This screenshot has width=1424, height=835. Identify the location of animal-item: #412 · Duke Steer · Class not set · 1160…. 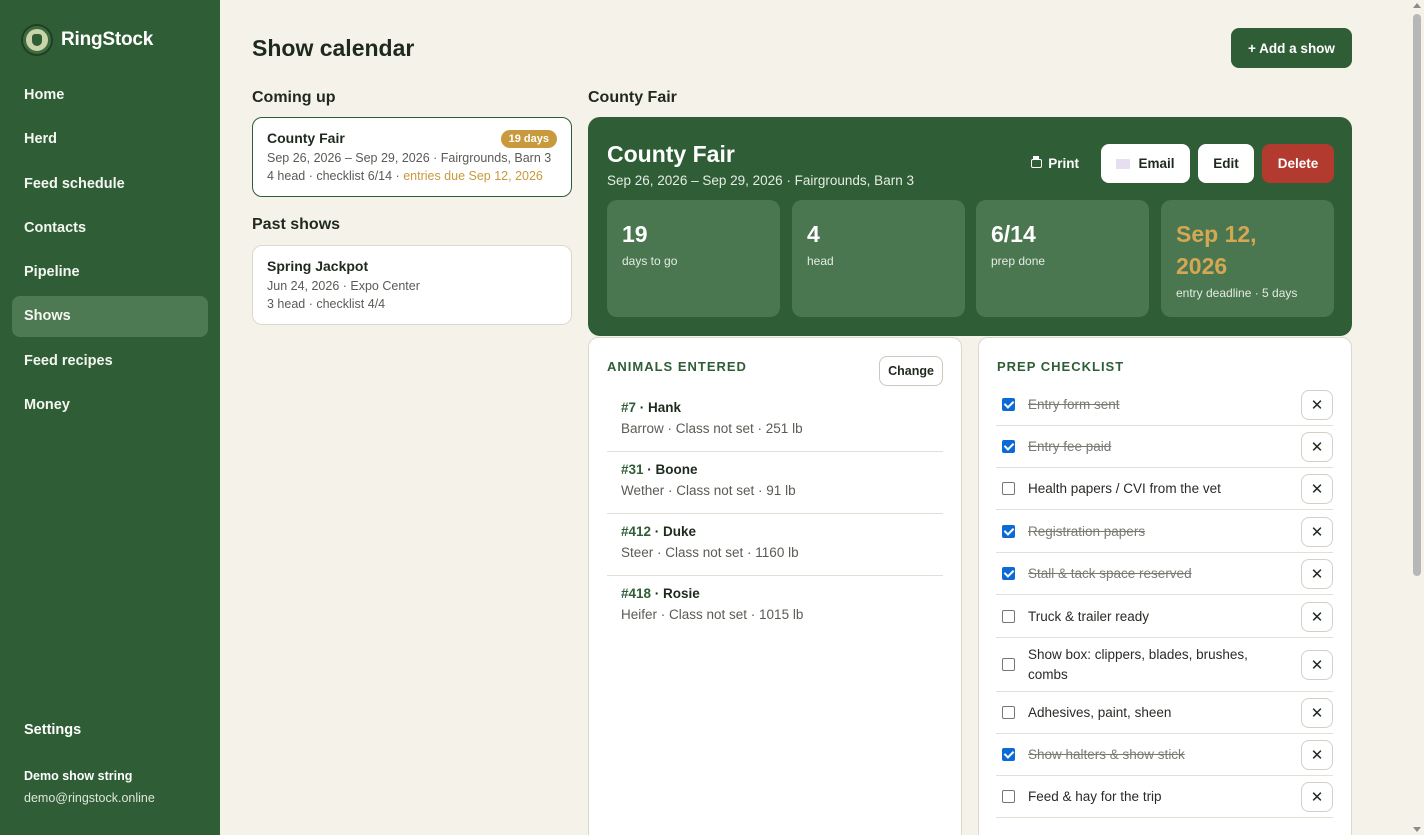
(775, 545).